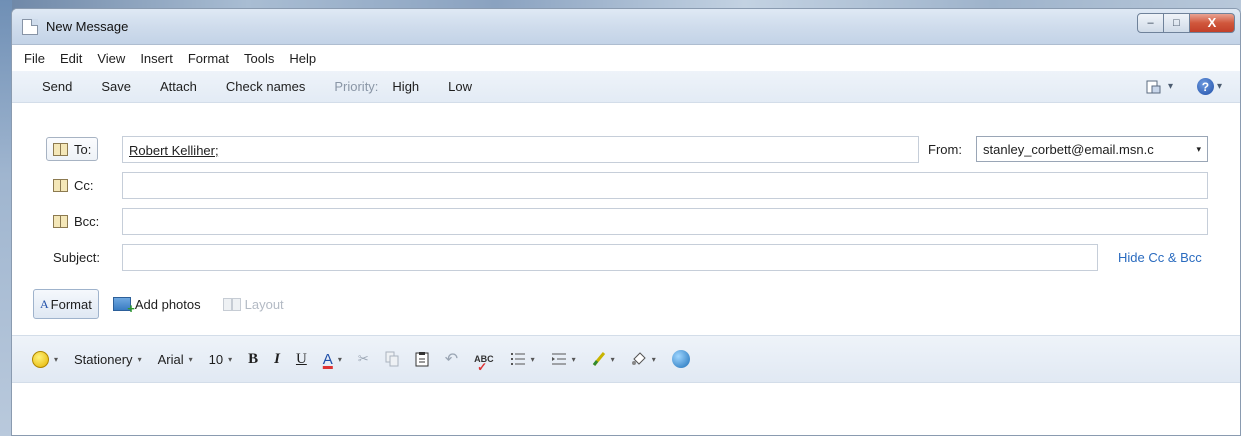  I want to click on highlighter-icon, so click(598, 359).